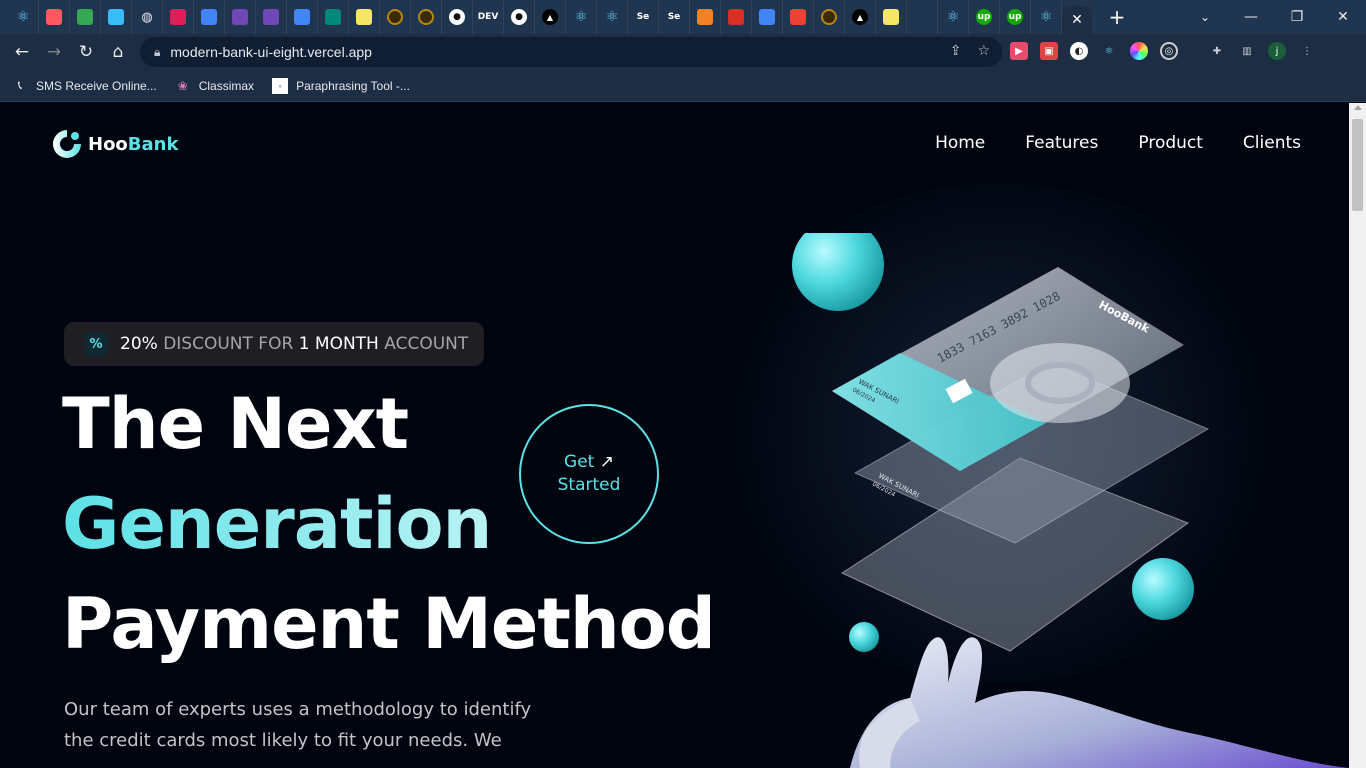 The width and height of the screenshot is (1366, 768). What do you see at coordinates (1170, 143) in the screenshot?
I see `nav-product: Product` at bounding box center [1170, 143].